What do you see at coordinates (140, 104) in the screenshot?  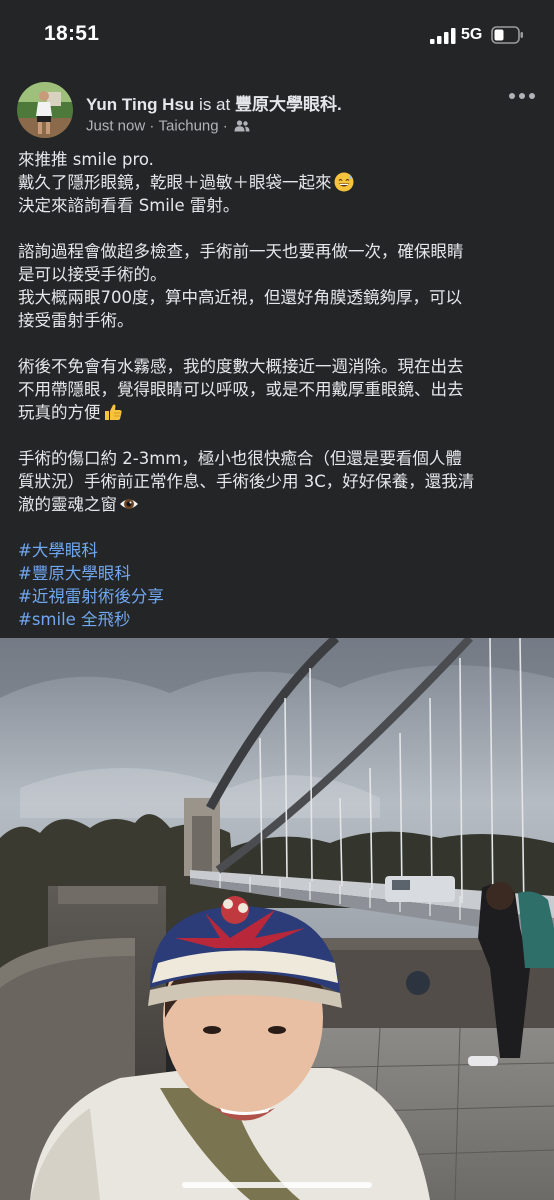 I see `author-name: Yun Ting Hsu` at bounding box center [140, 104].